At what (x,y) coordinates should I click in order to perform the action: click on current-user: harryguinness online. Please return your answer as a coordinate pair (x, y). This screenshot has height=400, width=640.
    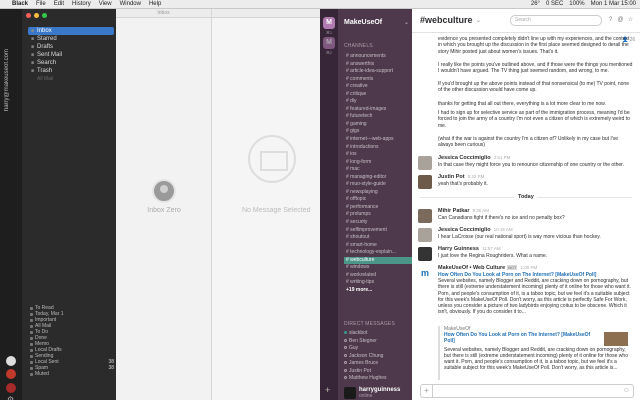
    Looking at the image, I should click on (372, 393).